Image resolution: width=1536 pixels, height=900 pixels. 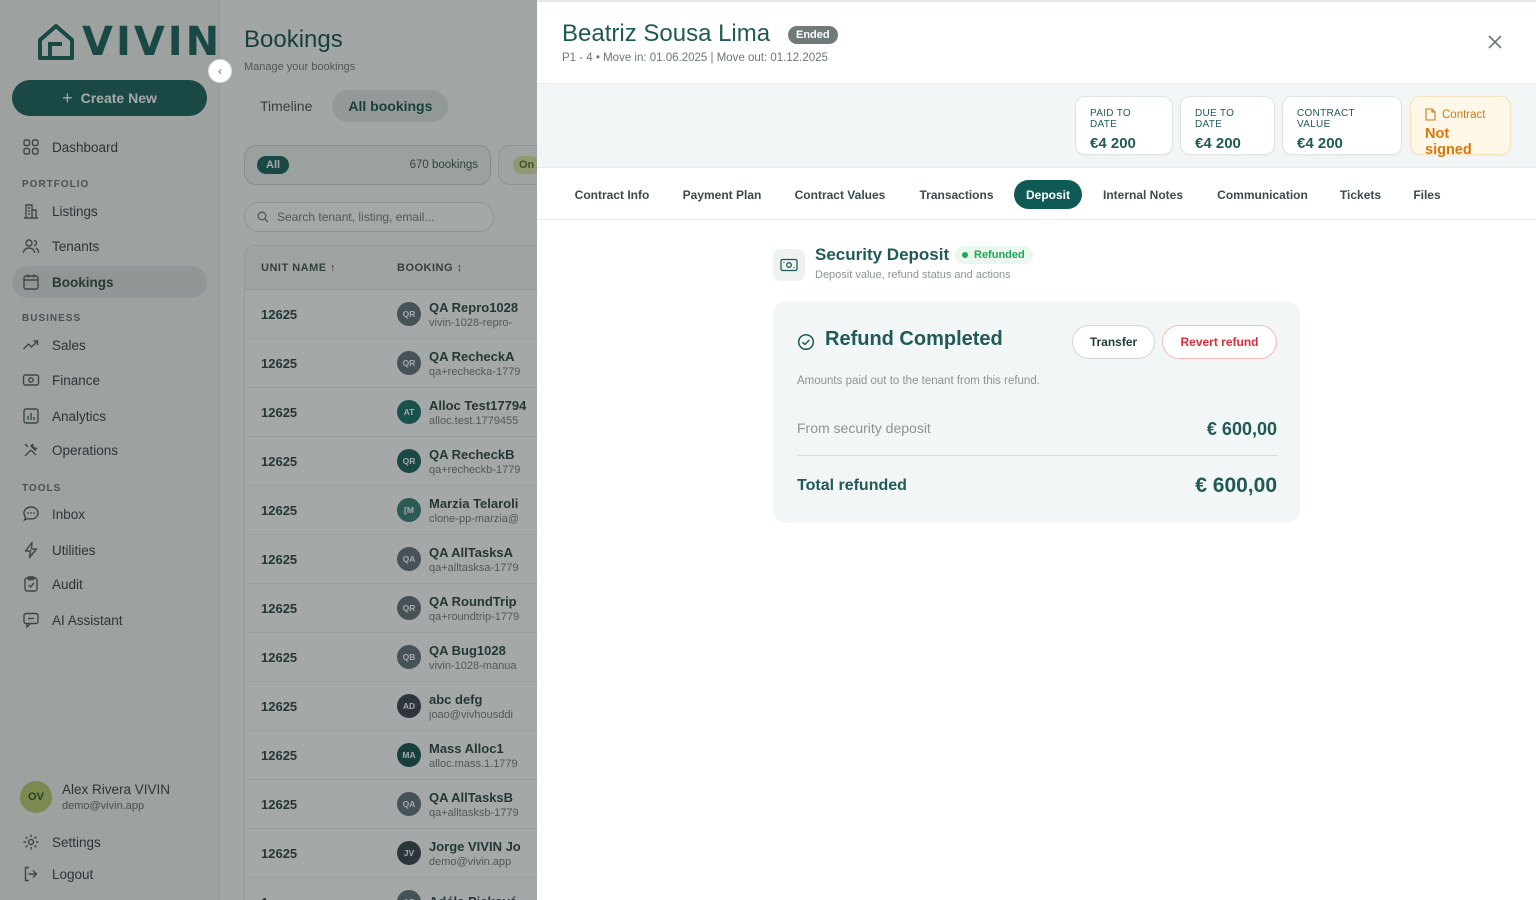 I want to click on contract-status-card: Contract Not signed, so click(x=1460, y=127).